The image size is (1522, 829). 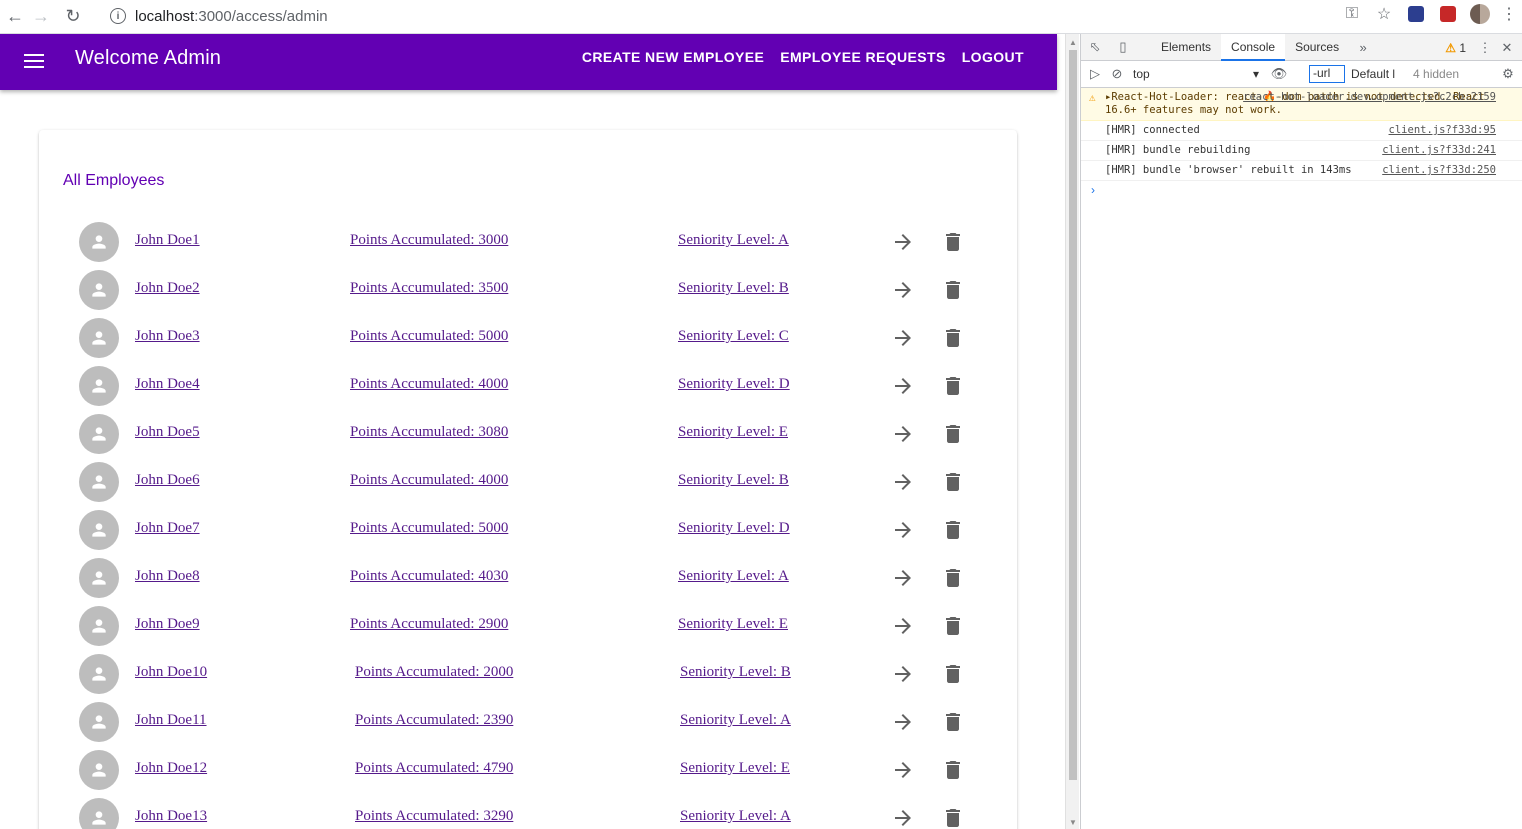 I want to click on tab-elements: Elements, so click(x=1186, y=47).